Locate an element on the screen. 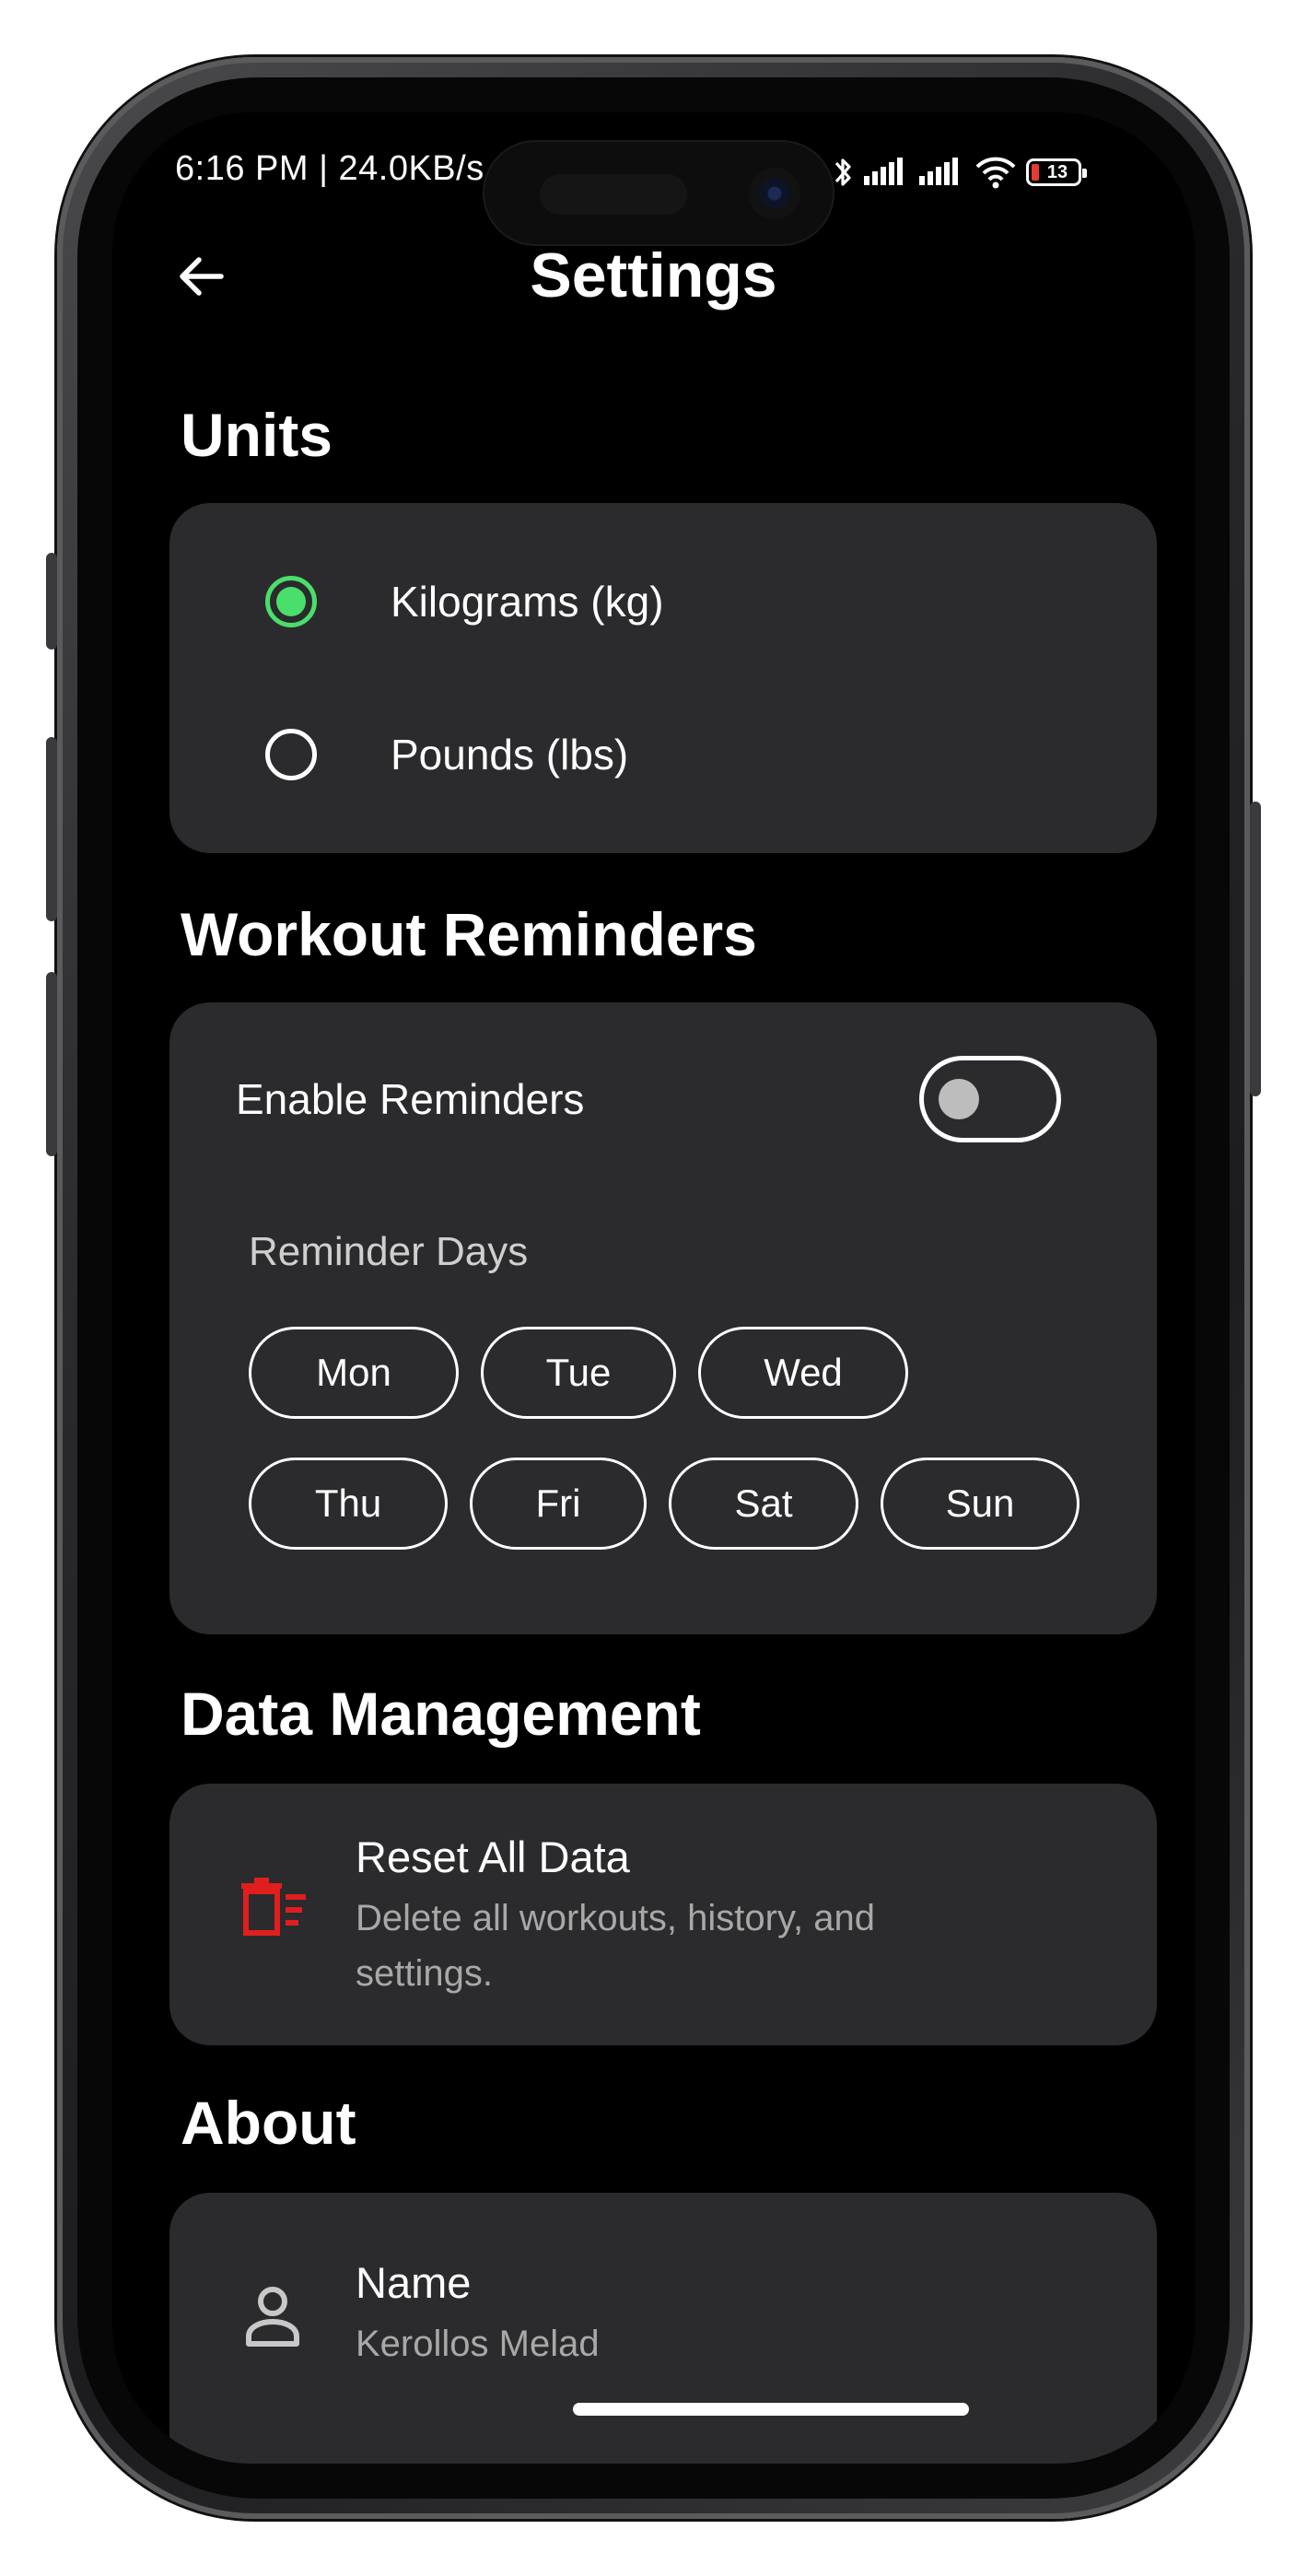  unit-option-kg: Kilograms (kg) is located at coordinates (663, 601).